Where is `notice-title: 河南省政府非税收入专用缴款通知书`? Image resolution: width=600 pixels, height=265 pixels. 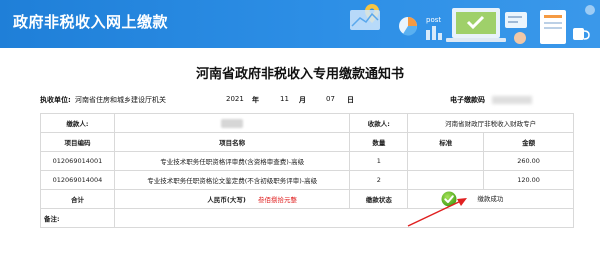 notice-title: 河南省政府非税收入专用缴款通知书 is located at coordinates (299, 74).